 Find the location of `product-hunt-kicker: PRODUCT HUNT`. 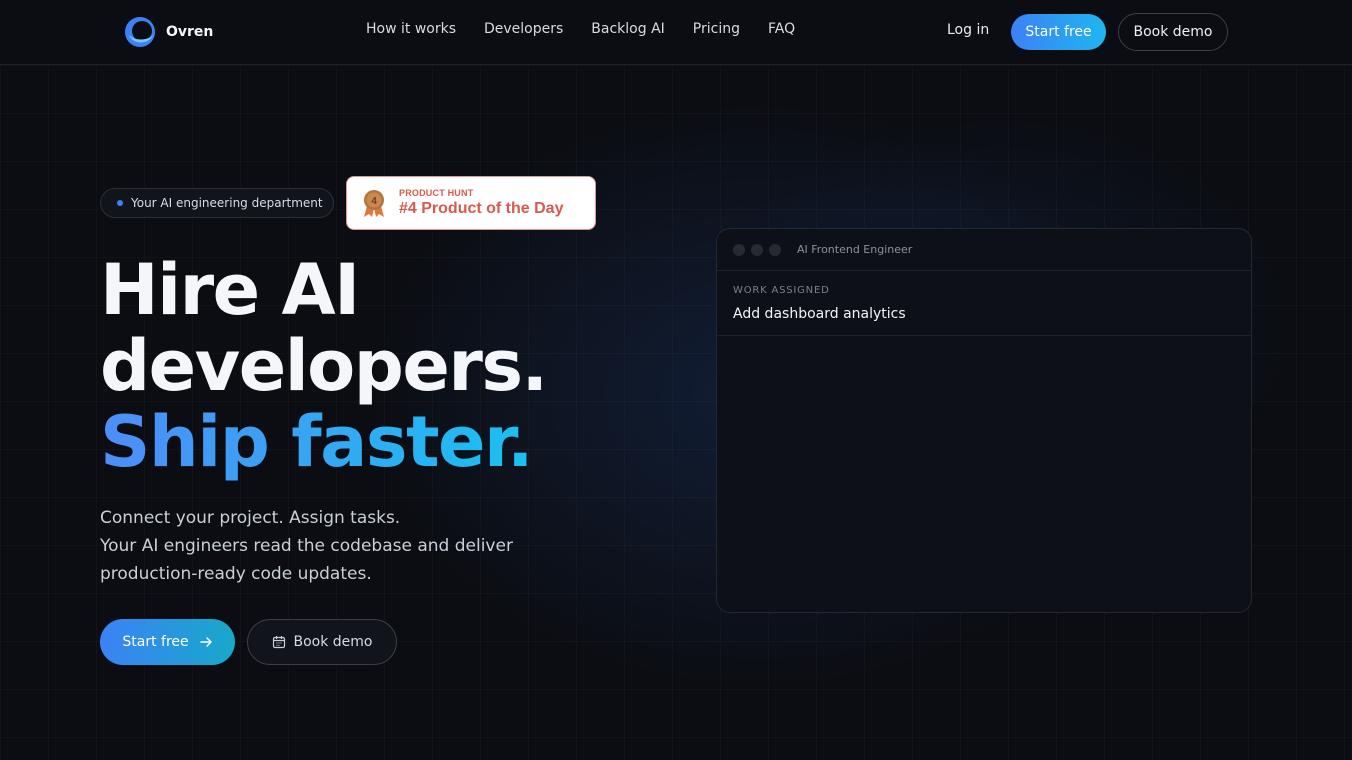

product-hunt-kicker: PRODUCT HUNT is located at coordinates (436, 193).